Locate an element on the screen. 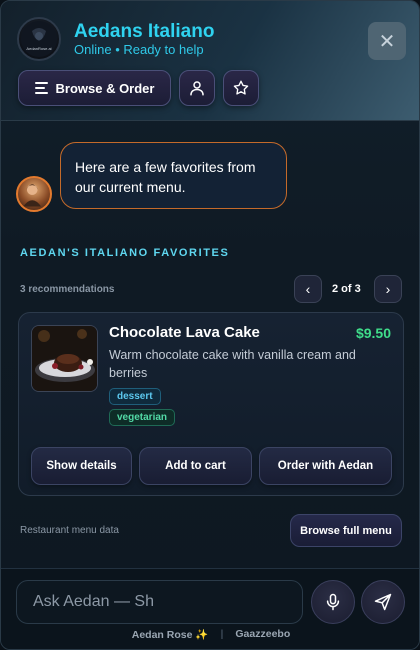  browse-order-button: Browse & Order is located at coordinates (94, 88).